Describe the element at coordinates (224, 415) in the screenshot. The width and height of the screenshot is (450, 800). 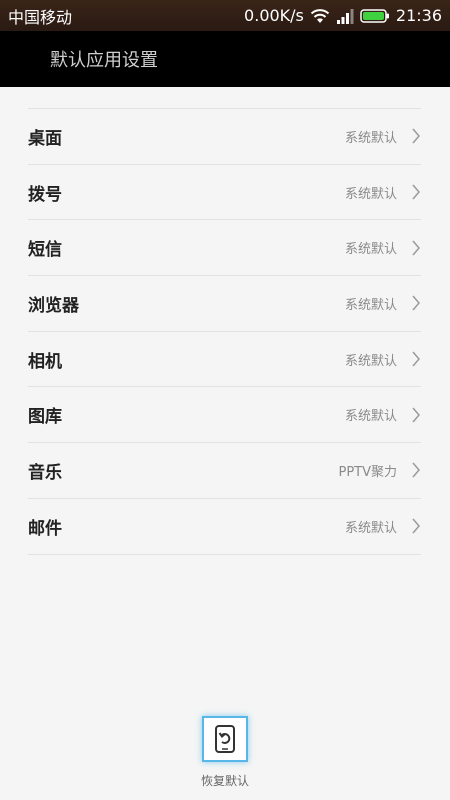
I see `list-item-gallery: 图库 系统默认` at that location.